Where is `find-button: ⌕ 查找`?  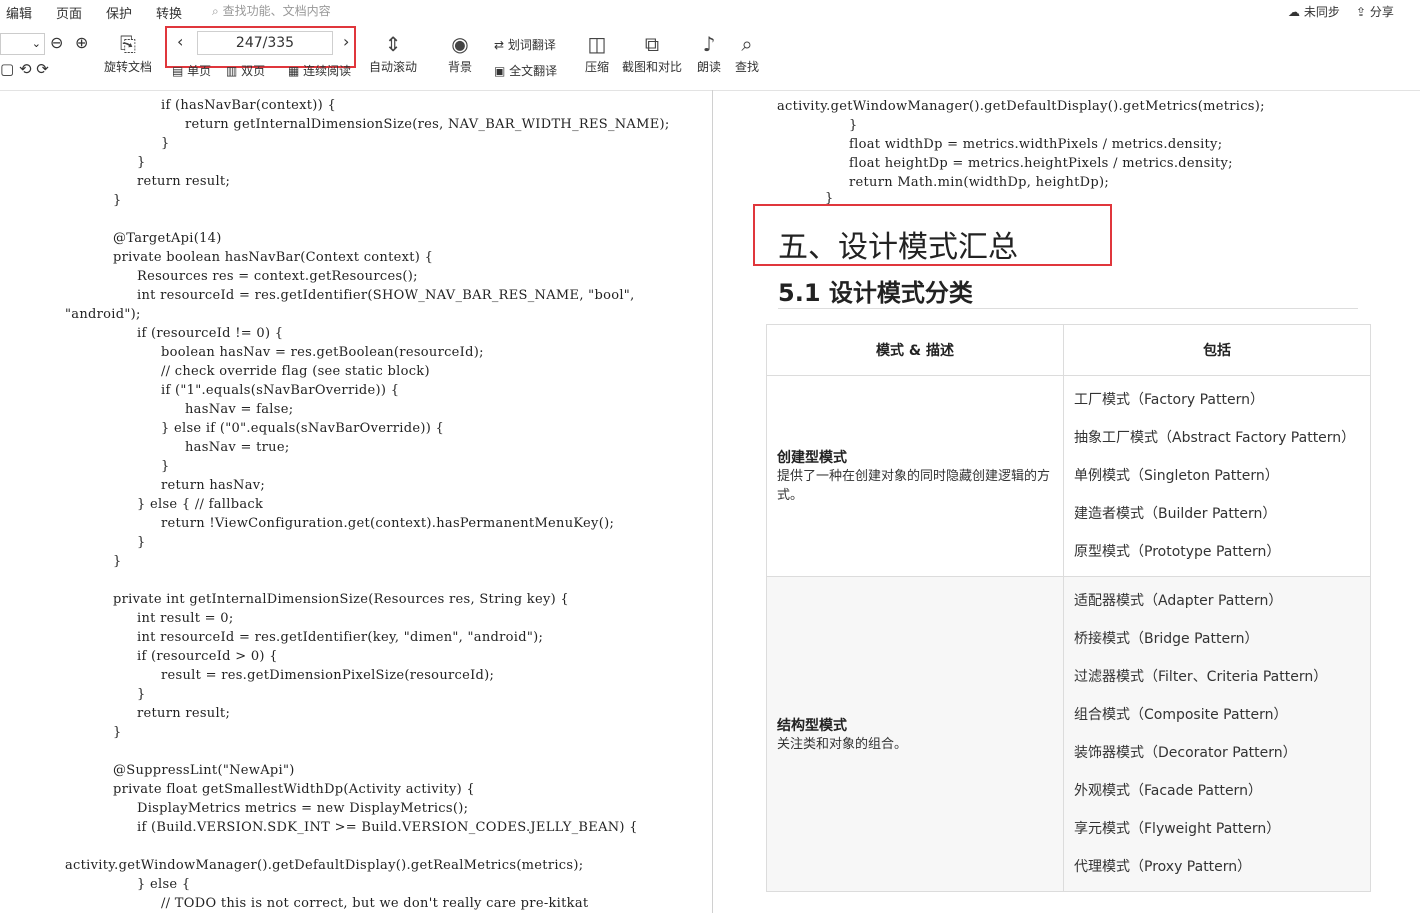 find-button: ⌕ 查找 is located at coordinates (747, 53).